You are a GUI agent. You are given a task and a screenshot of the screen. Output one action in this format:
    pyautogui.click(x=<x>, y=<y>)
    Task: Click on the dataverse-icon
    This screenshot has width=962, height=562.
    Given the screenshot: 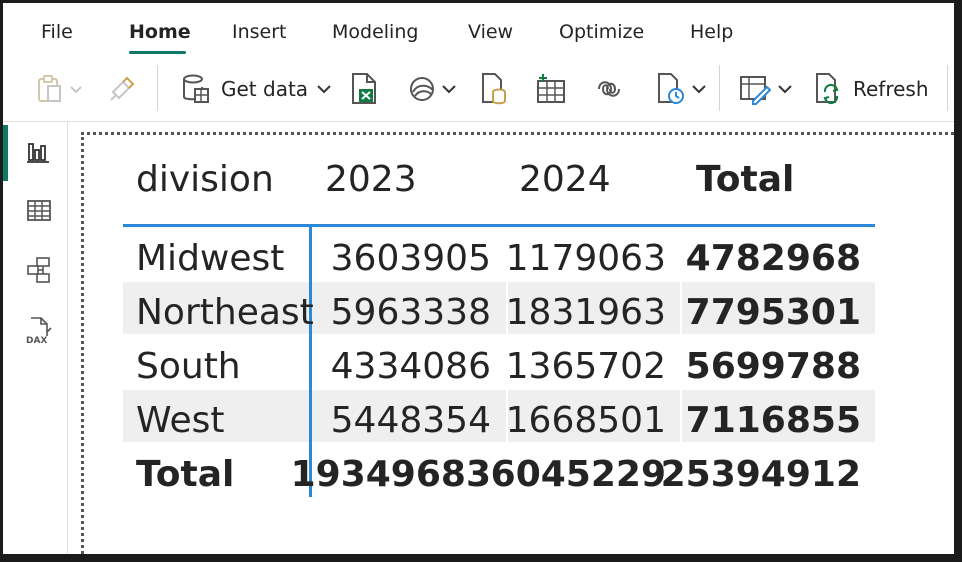 What is the action you would take?
    pyautogui.click(x=609, y=89)
    